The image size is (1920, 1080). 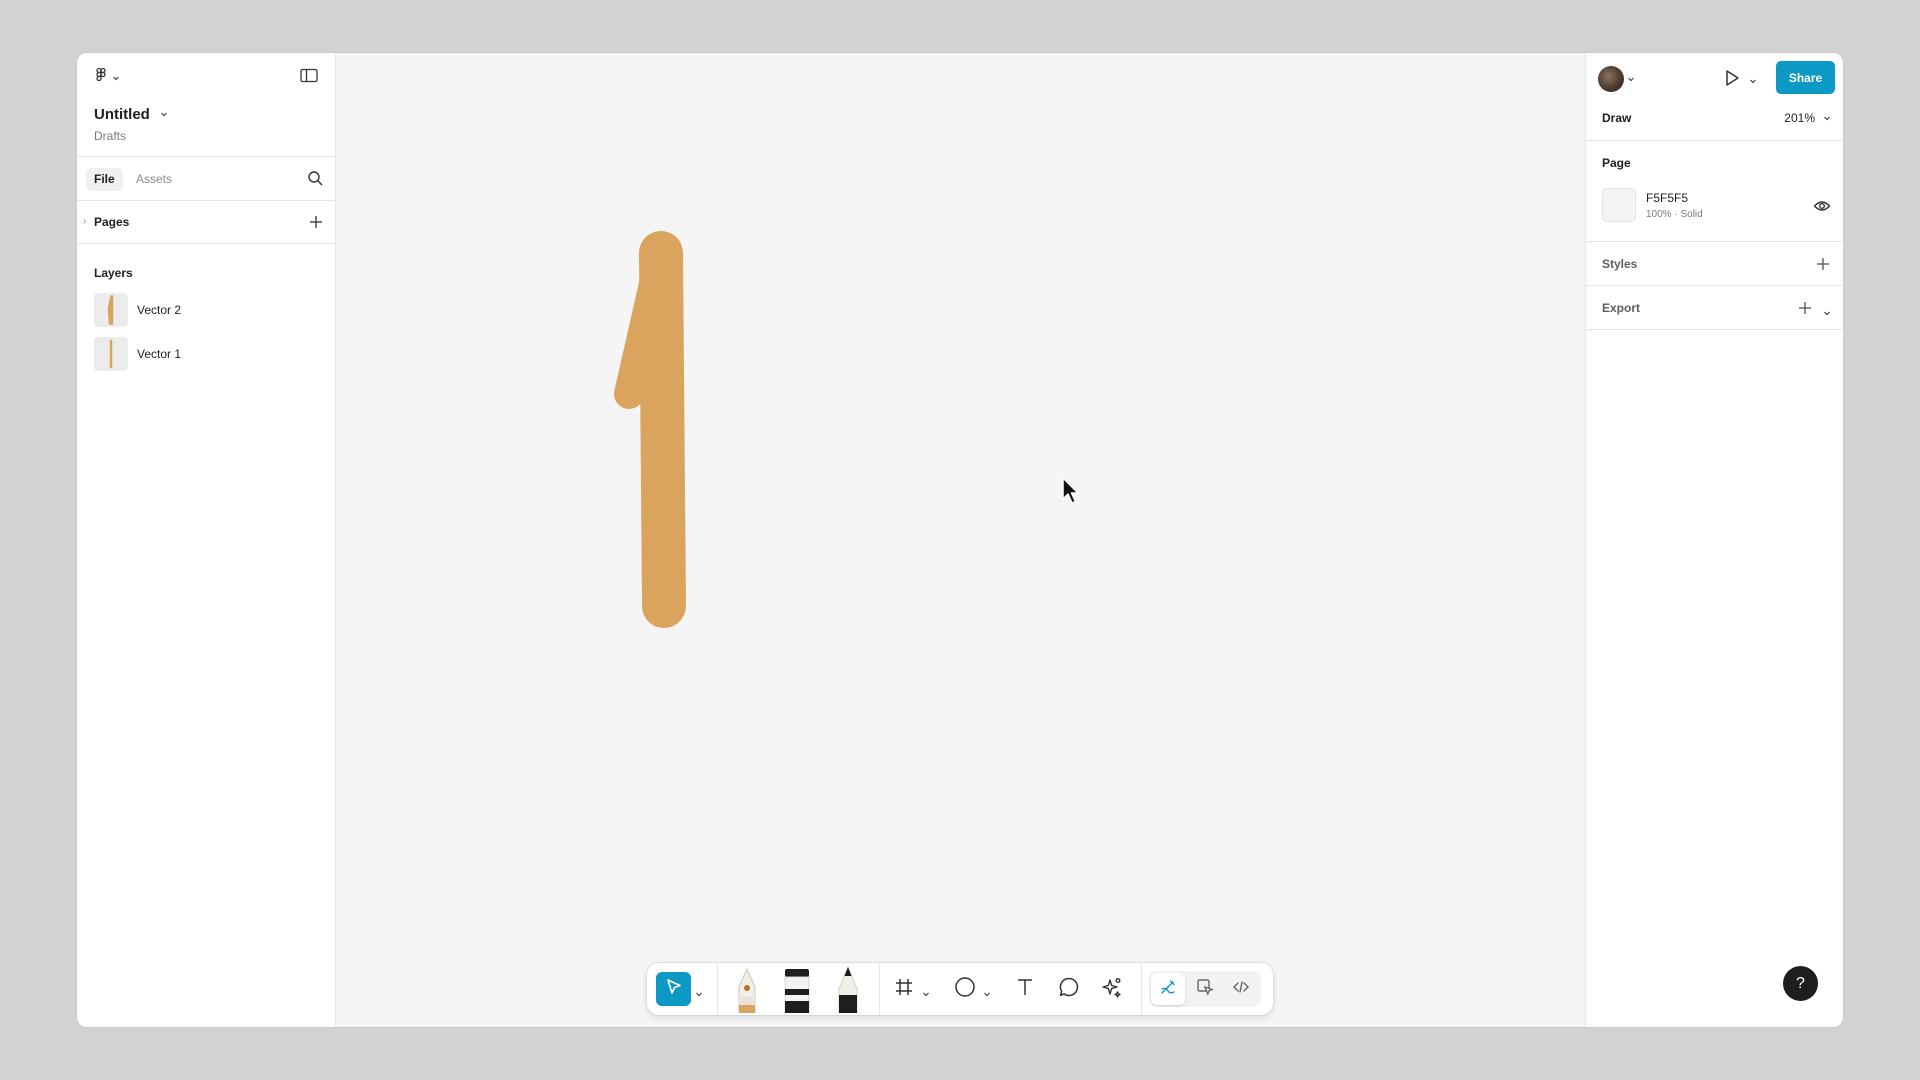 I want to click on styles-label: Styles, so click(x=1620, y=264).